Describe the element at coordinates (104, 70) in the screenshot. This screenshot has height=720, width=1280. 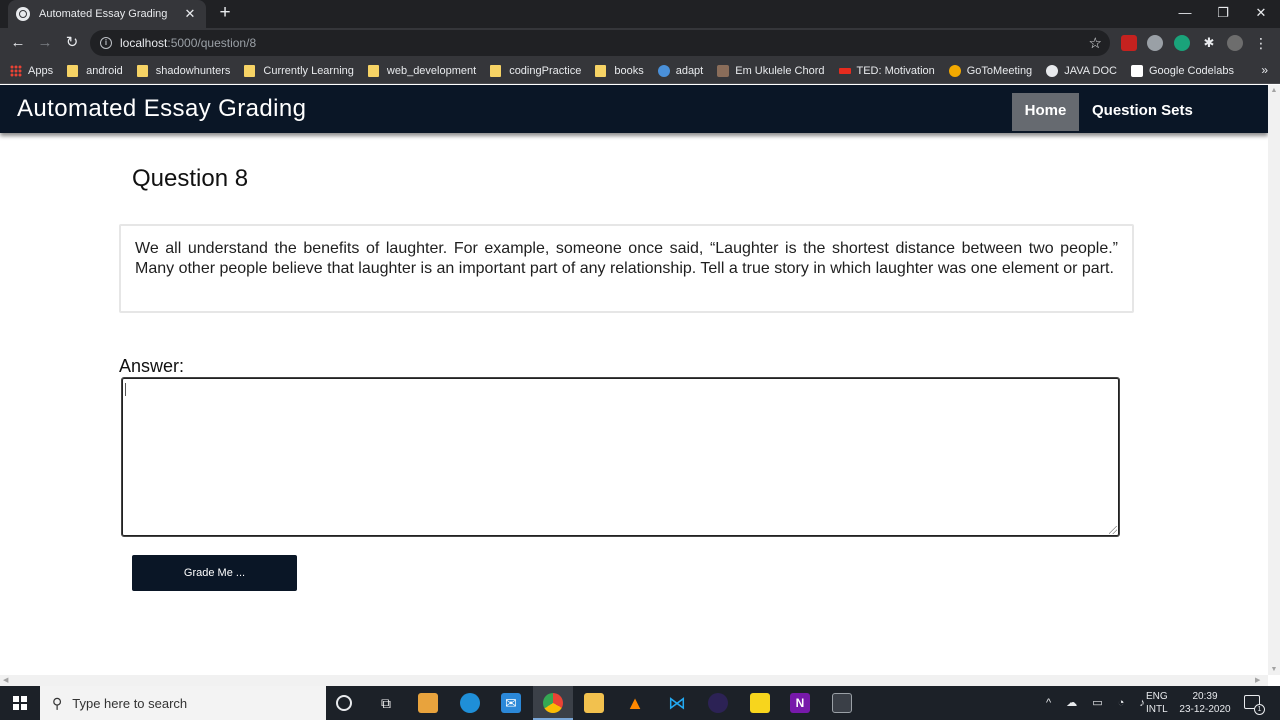
I see `bookmark-label: android` at that location.